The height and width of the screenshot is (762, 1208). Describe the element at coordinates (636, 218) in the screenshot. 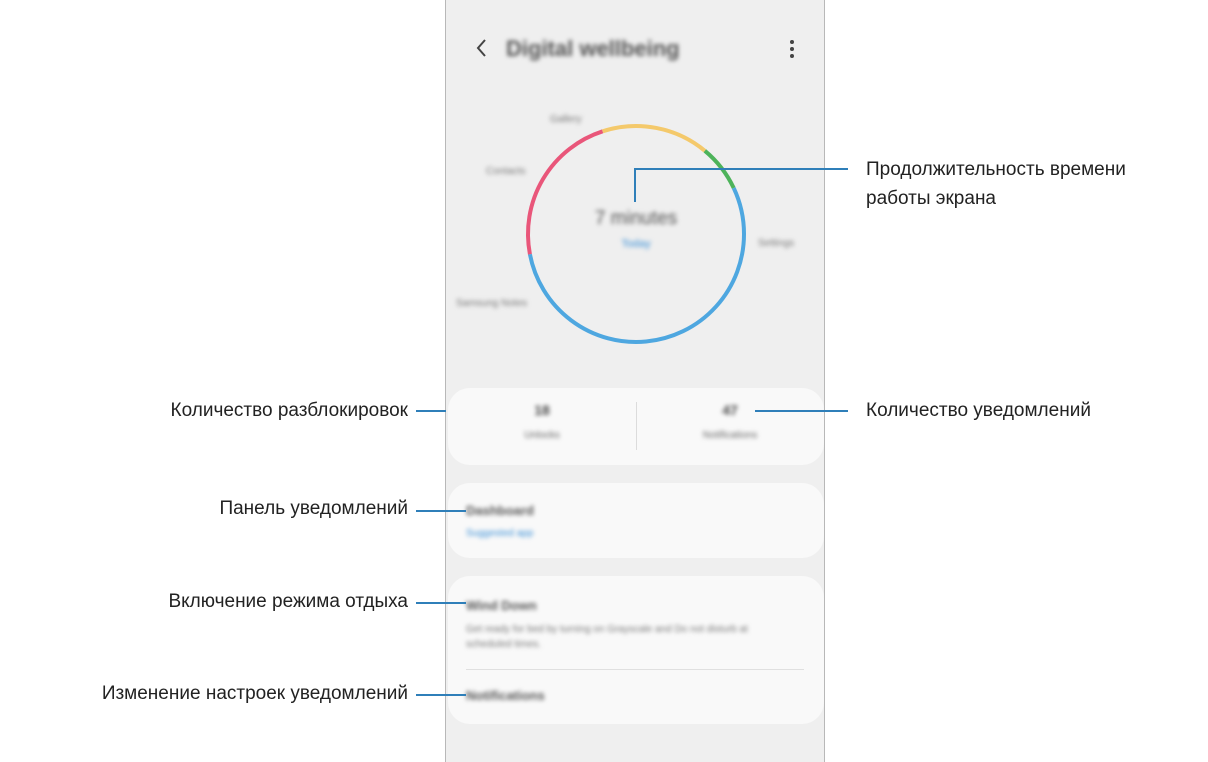

I see `total-screen-time: 7 minutes` at that location.